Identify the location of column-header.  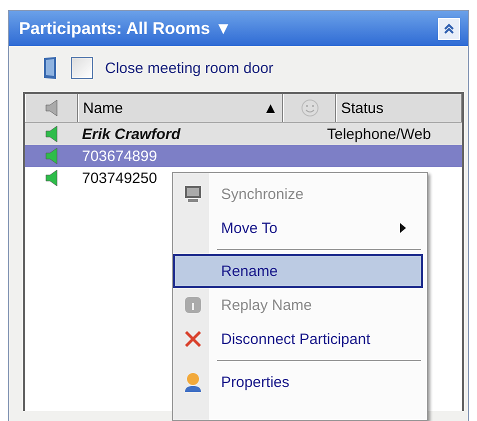
(51, 108).